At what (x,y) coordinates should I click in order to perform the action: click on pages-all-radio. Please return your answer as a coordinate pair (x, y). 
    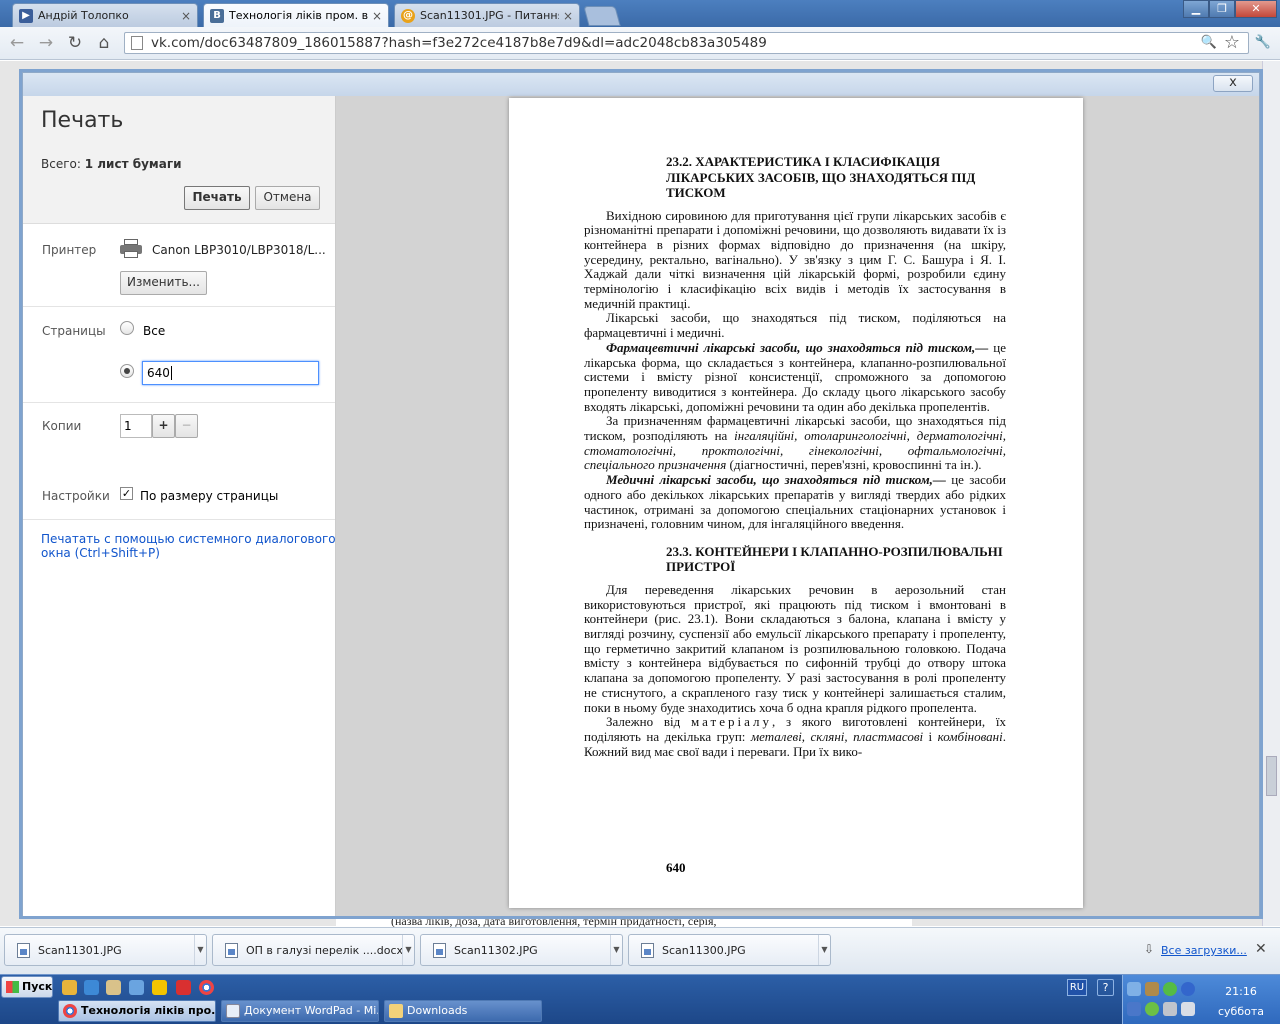
    Looking at the image, I should click on (127, 328).